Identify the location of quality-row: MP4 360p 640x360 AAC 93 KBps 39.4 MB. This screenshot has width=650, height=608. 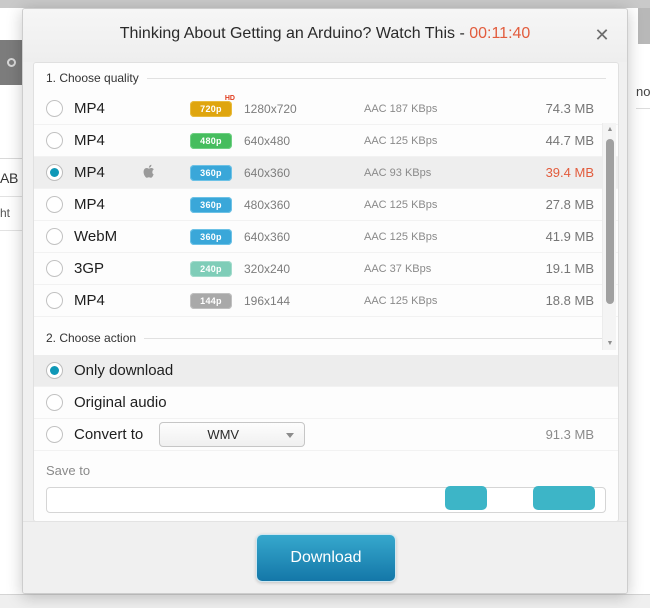
(326, 173).